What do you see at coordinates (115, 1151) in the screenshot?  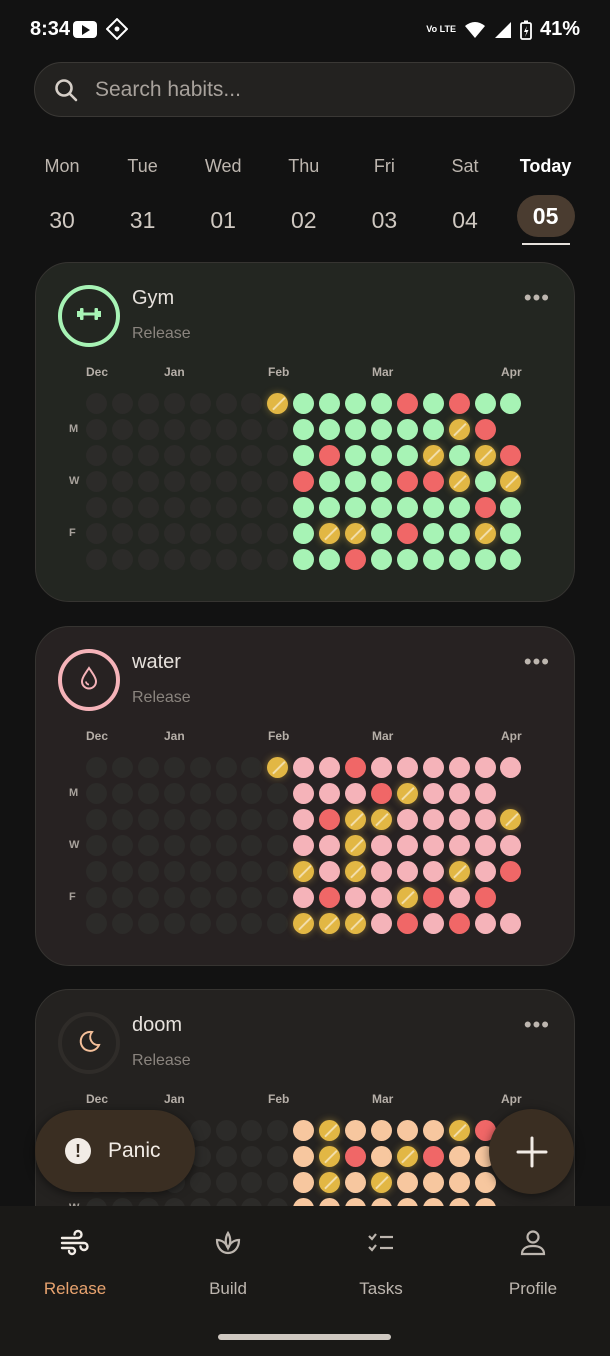 I see `panic-button: ! Panic` at bounding box center [115, 1151].